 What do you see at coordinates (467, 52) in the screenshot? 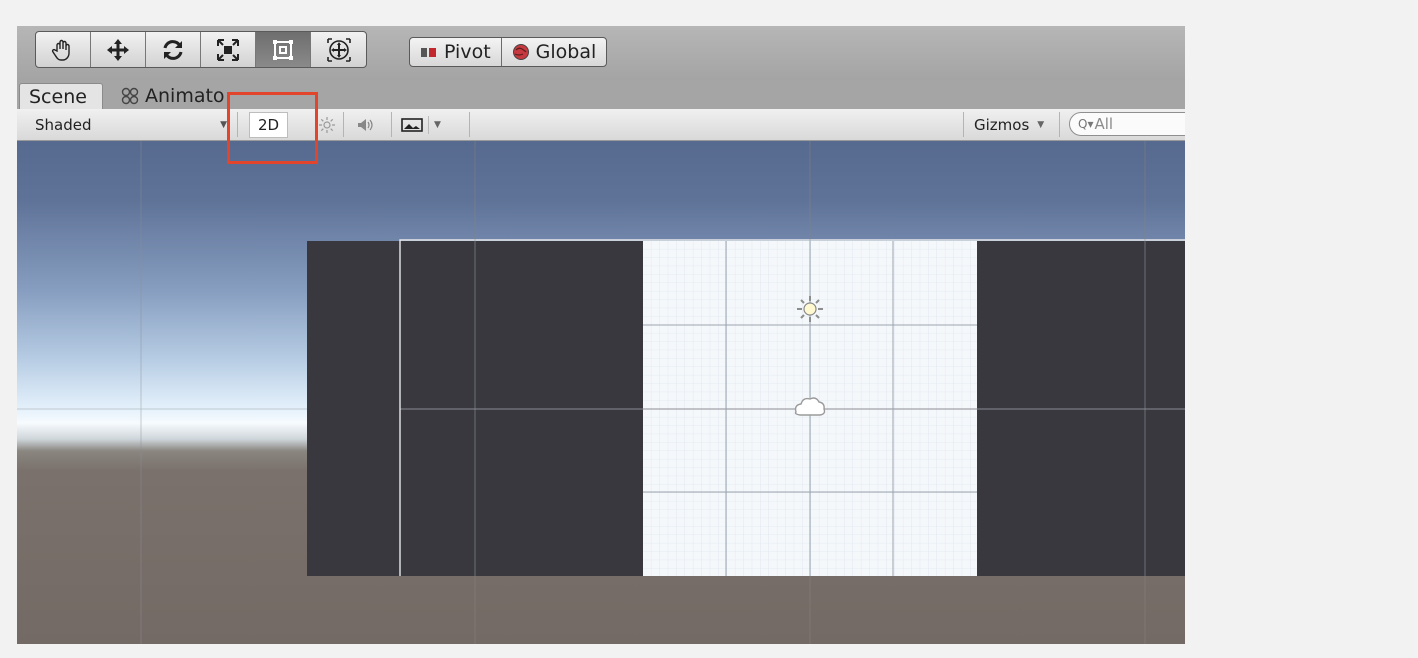
I see `pivot-label: Pivot` at bounding box center [467, 52].